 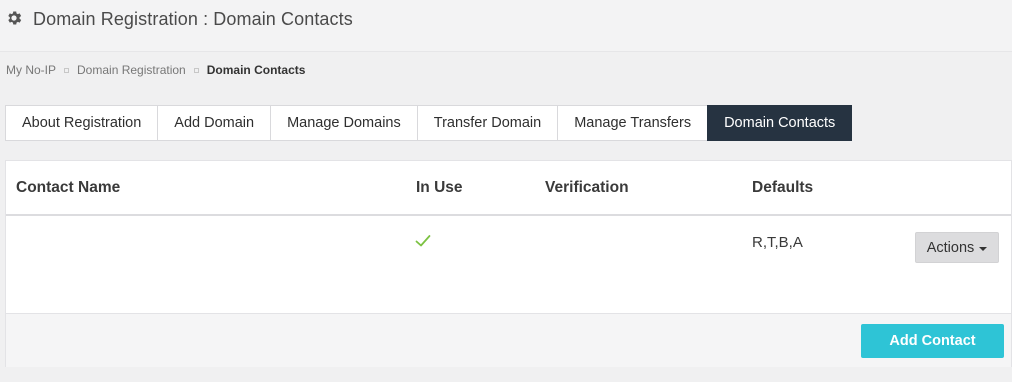 What do you see at coordinates (950, 247) in the screenshot?
I see `actions-button-label: Actions` at bounding box center [950, 247].